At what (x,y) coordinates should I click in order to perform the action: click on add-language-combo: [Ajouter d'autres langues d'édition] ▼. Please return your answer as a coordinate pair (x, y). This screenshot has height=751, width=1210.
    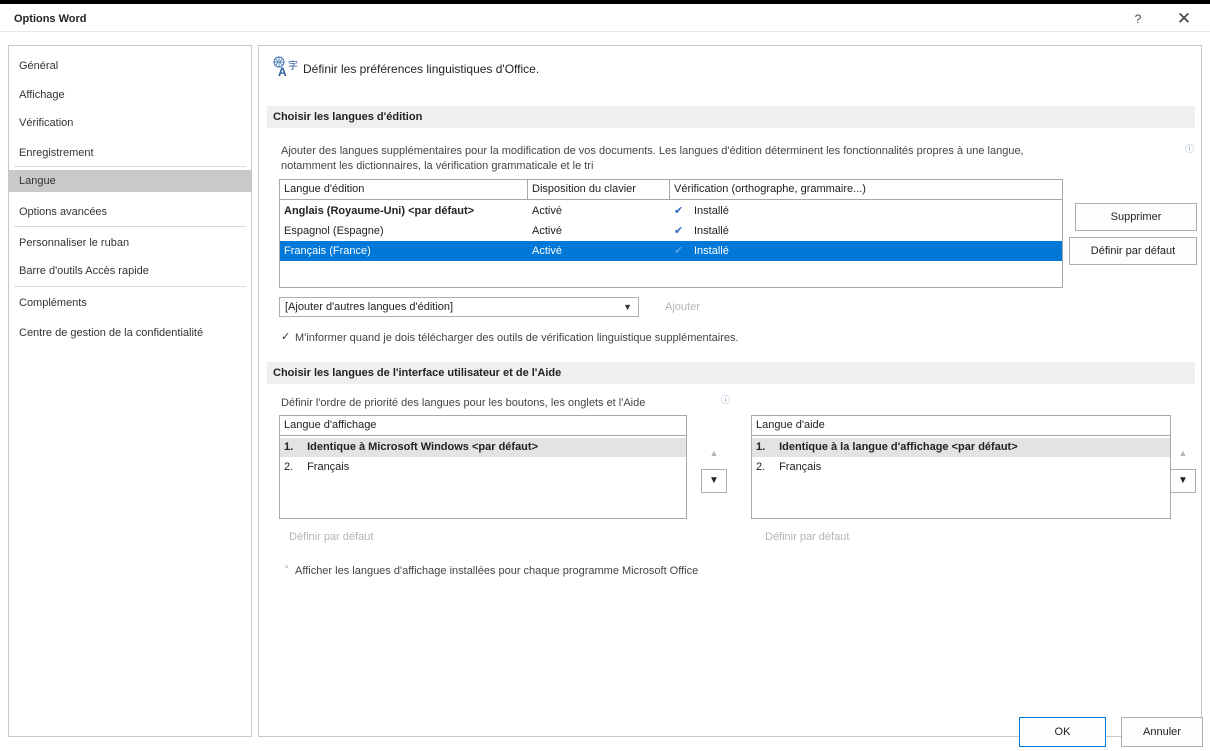
    Looking at the image, I should click on (459, 307).